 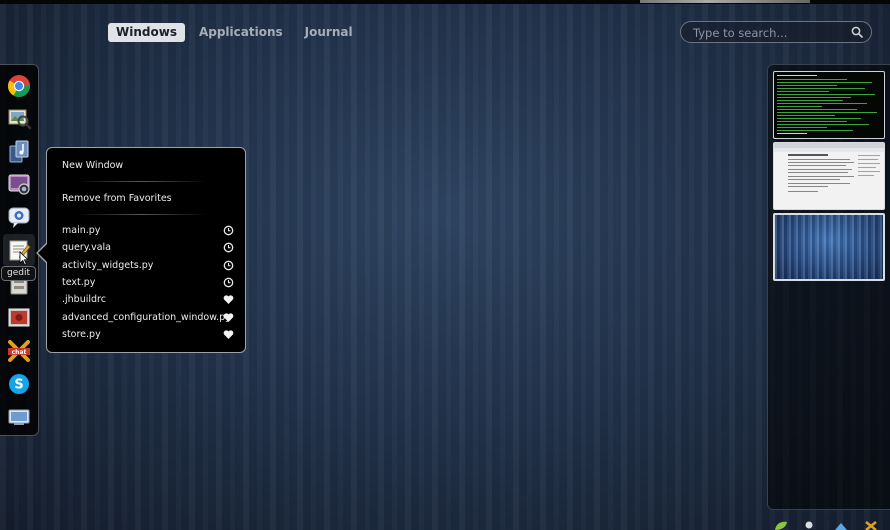 What do you see at coordinates (841, 525) in the screenshot?
I see `network-icon` at bounding box center [841, 525].